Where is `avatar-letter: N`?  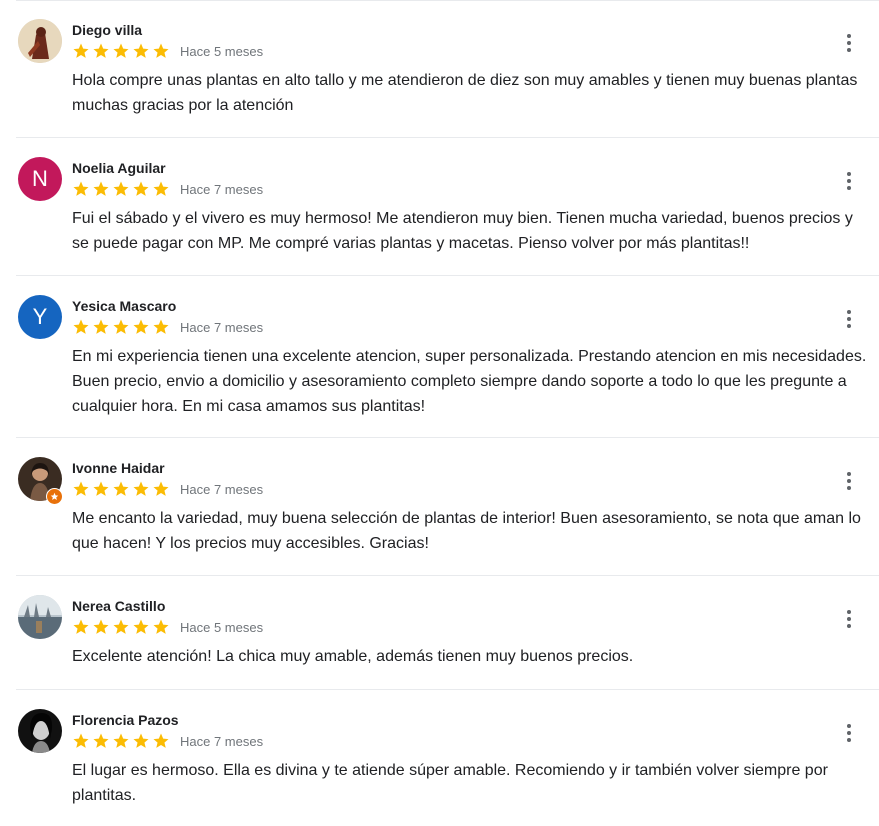
avatar-letter: N is located at coordinates (40, 178).